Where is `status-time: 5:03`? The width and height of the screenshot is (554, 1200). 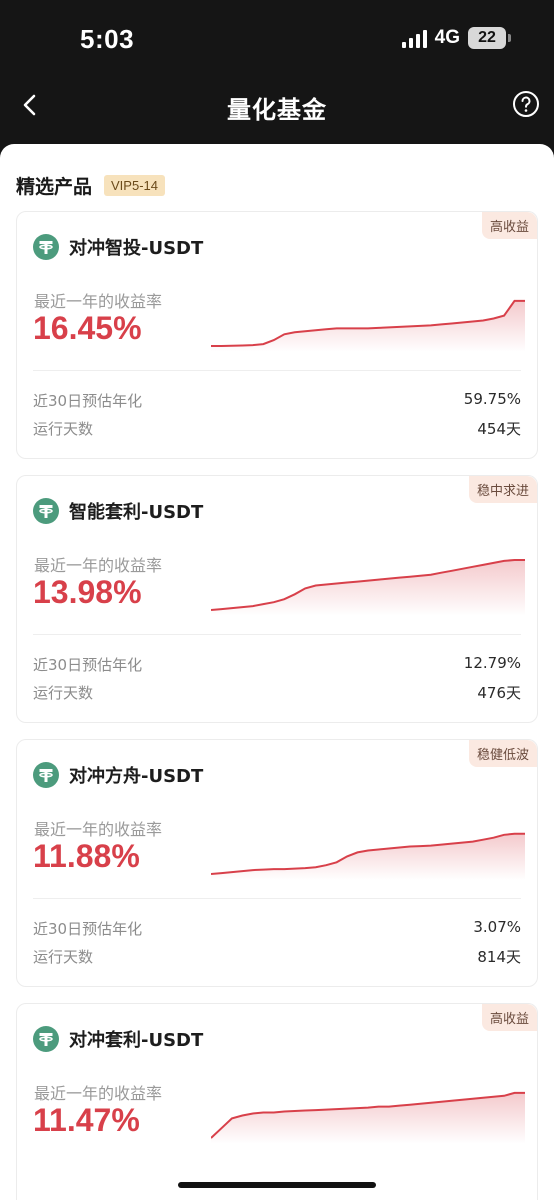 status-time: 5:03 is located at coordinates (107, 39).